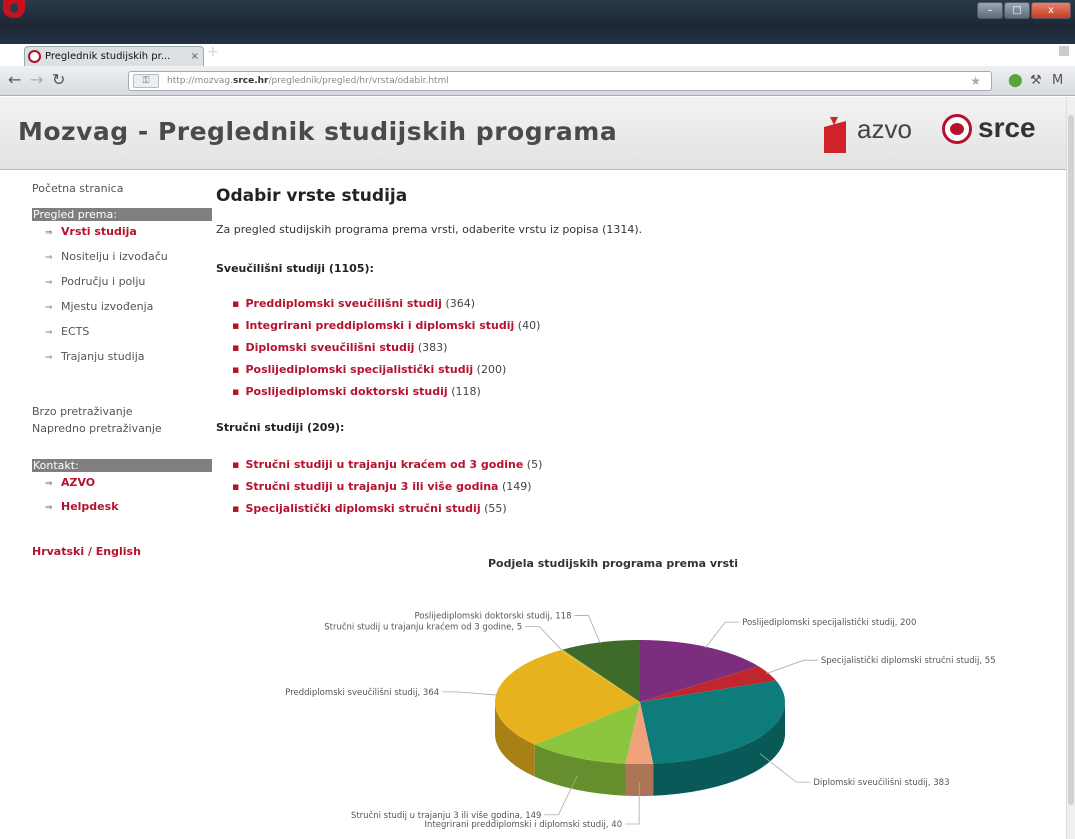 Image resolution: width=1075 pixels, height=839 pixels. I want to click on back-icon: ←, so click(14, 80).